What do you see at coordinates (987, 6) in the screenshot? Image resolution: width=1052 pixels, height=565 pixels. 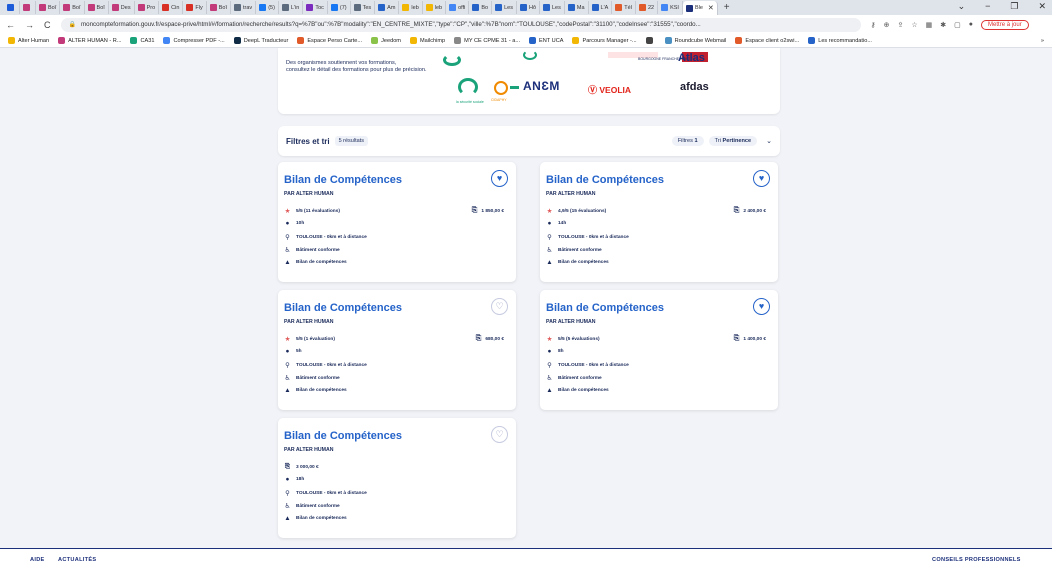 I see `minimize-icon: −` at bounding box center [987, 6].